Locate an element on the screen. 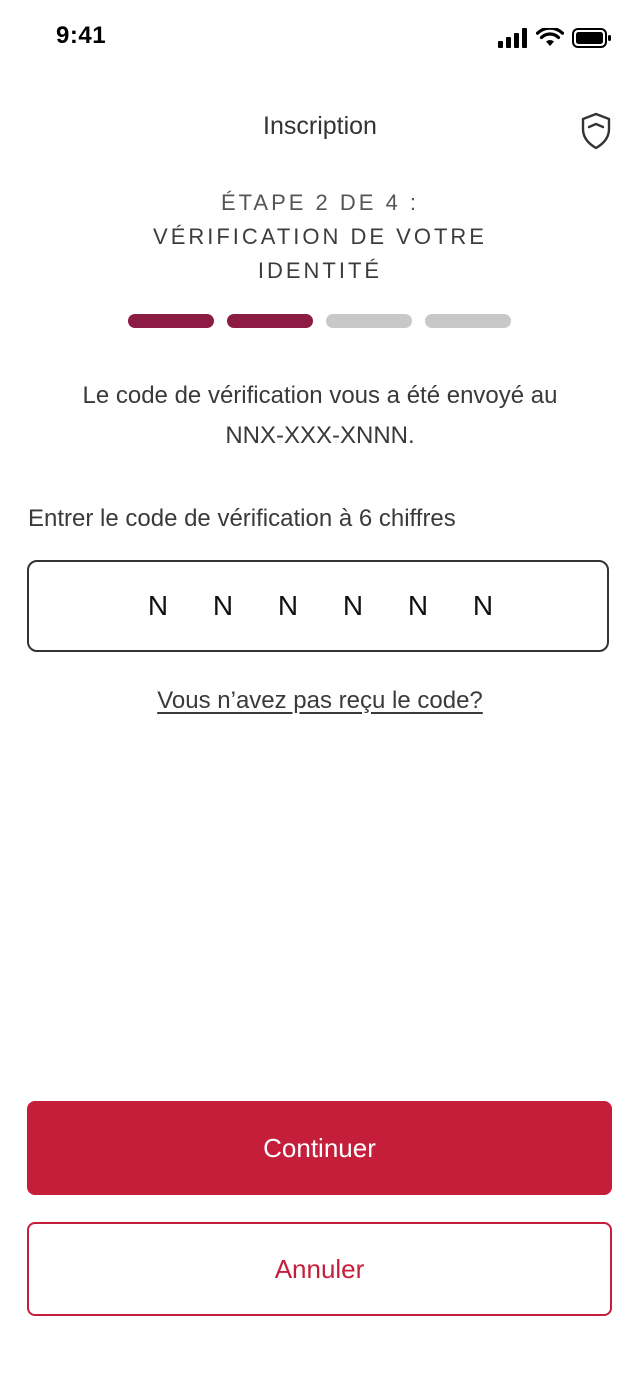  status-bar: 9:41 is located at coordinates (320, 40).